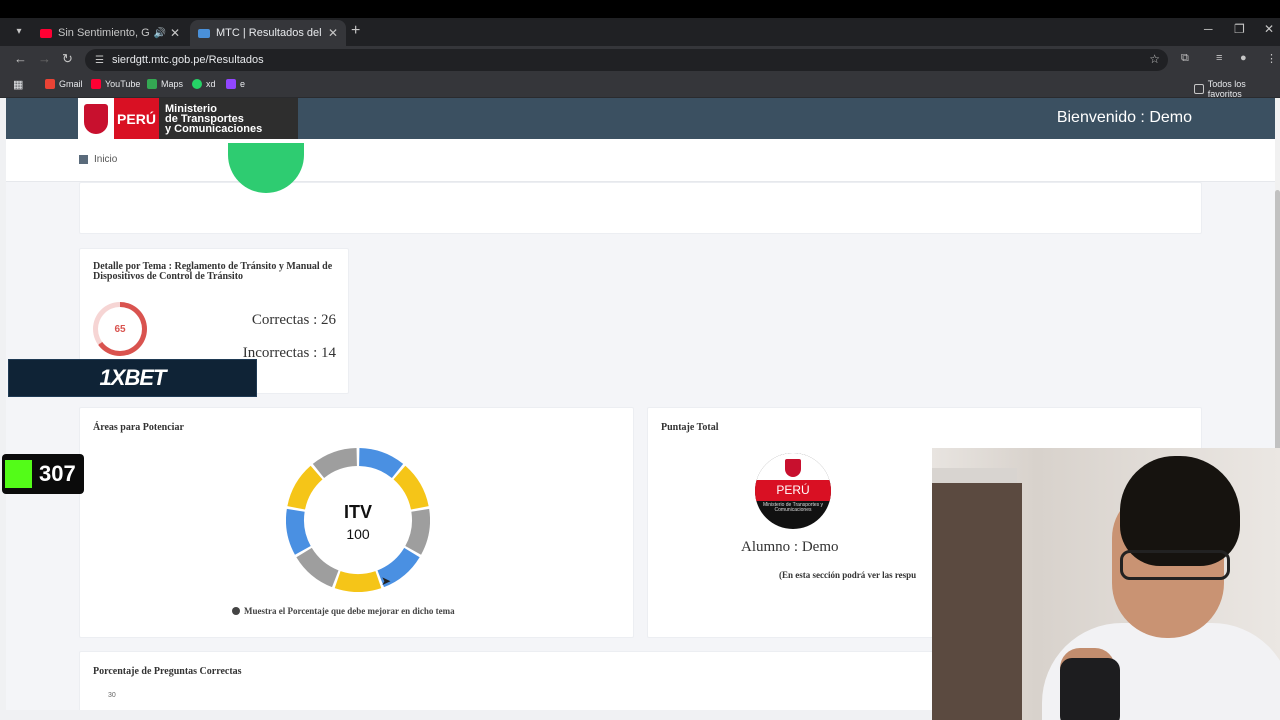  I want to click on viewer-counter: 307, so click(43, 474).